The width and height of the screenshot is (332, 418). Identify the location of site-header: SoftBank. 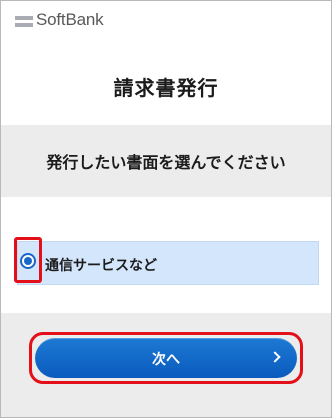
(166, 23).